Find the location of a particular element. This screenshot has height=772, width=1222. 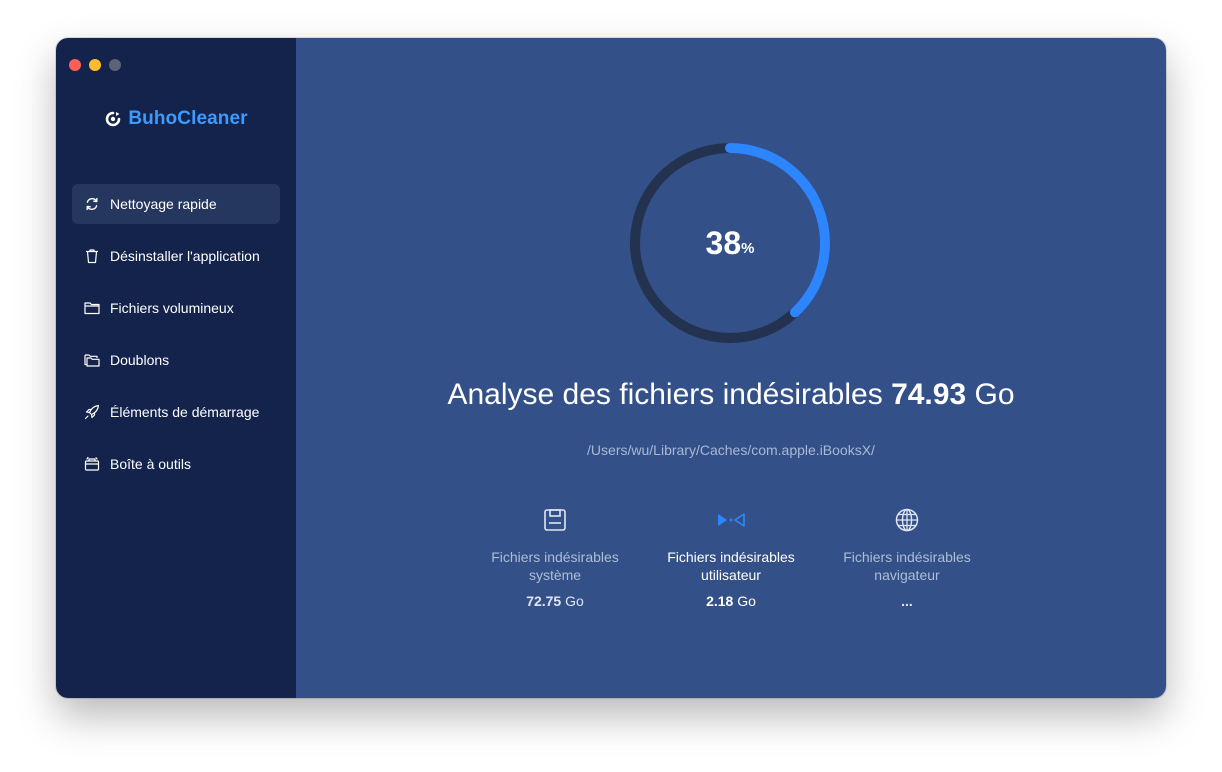

sidebar-item-startup: Éléments de démarrage is located at coordinates (176, 412).